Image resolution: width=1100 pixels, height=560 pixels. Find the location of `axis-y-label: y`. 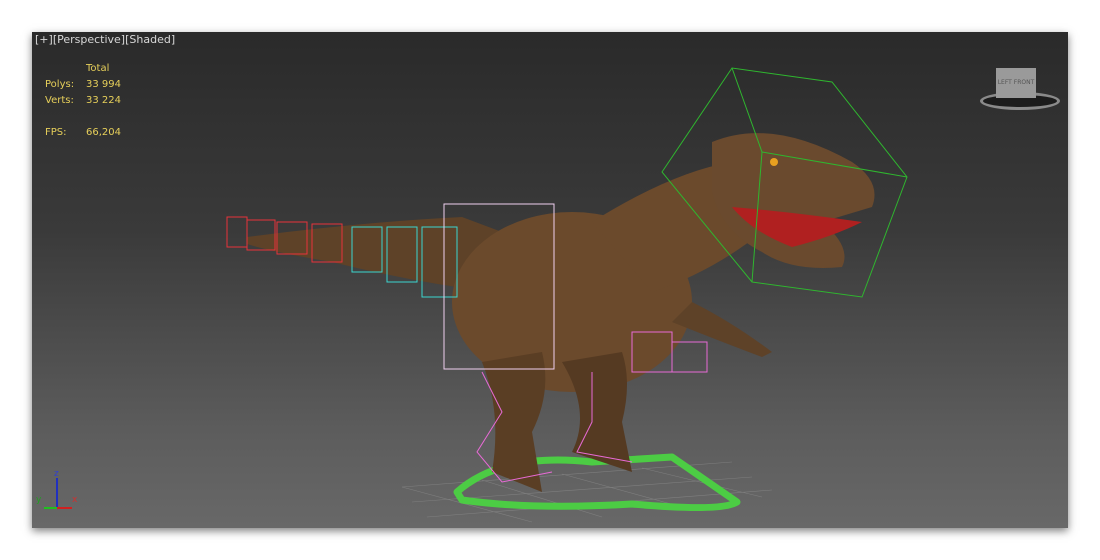

axis-y-label: y is located at coordinates (39, 500).